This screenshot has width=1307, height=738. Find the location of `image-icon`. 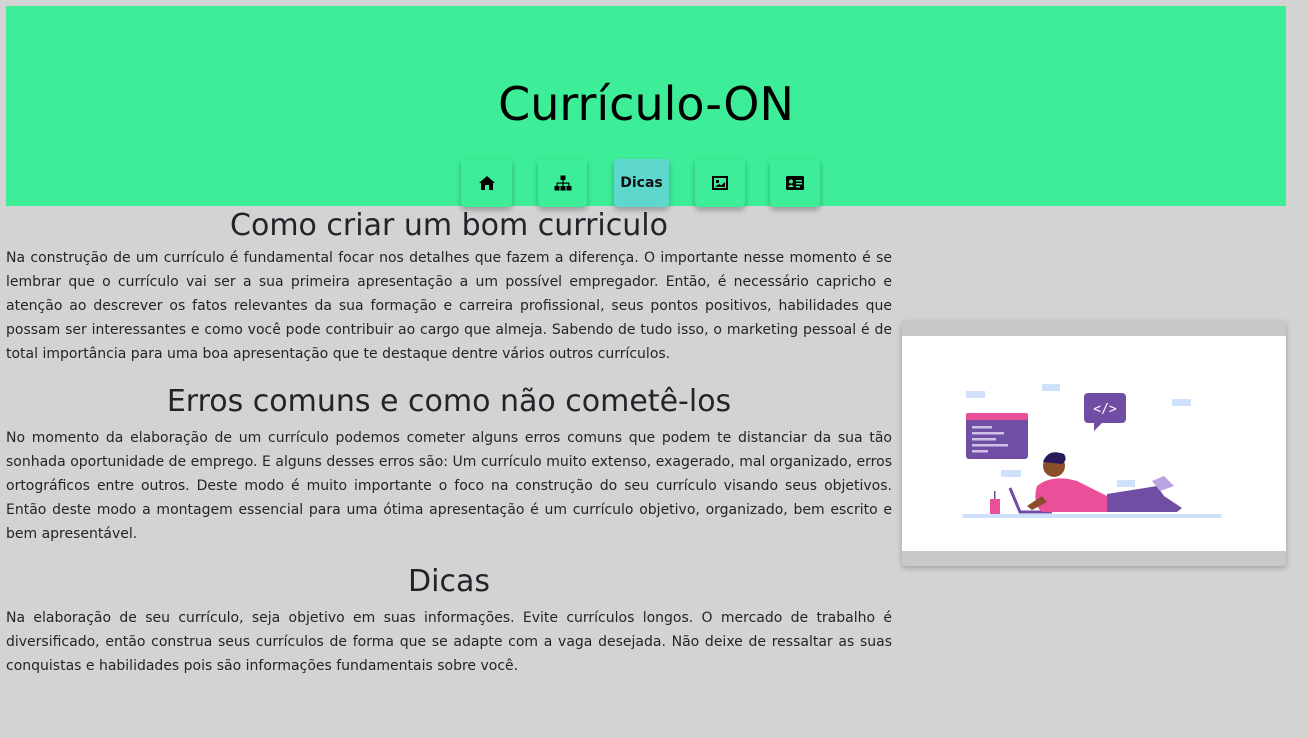

image-icon is located at coordinates (720, 183).